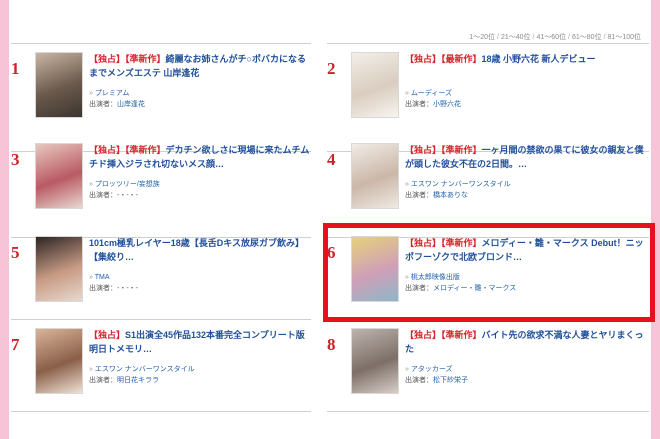  I want to click on actors-row: 出演者：松下紗栄子, so click(527, 380).